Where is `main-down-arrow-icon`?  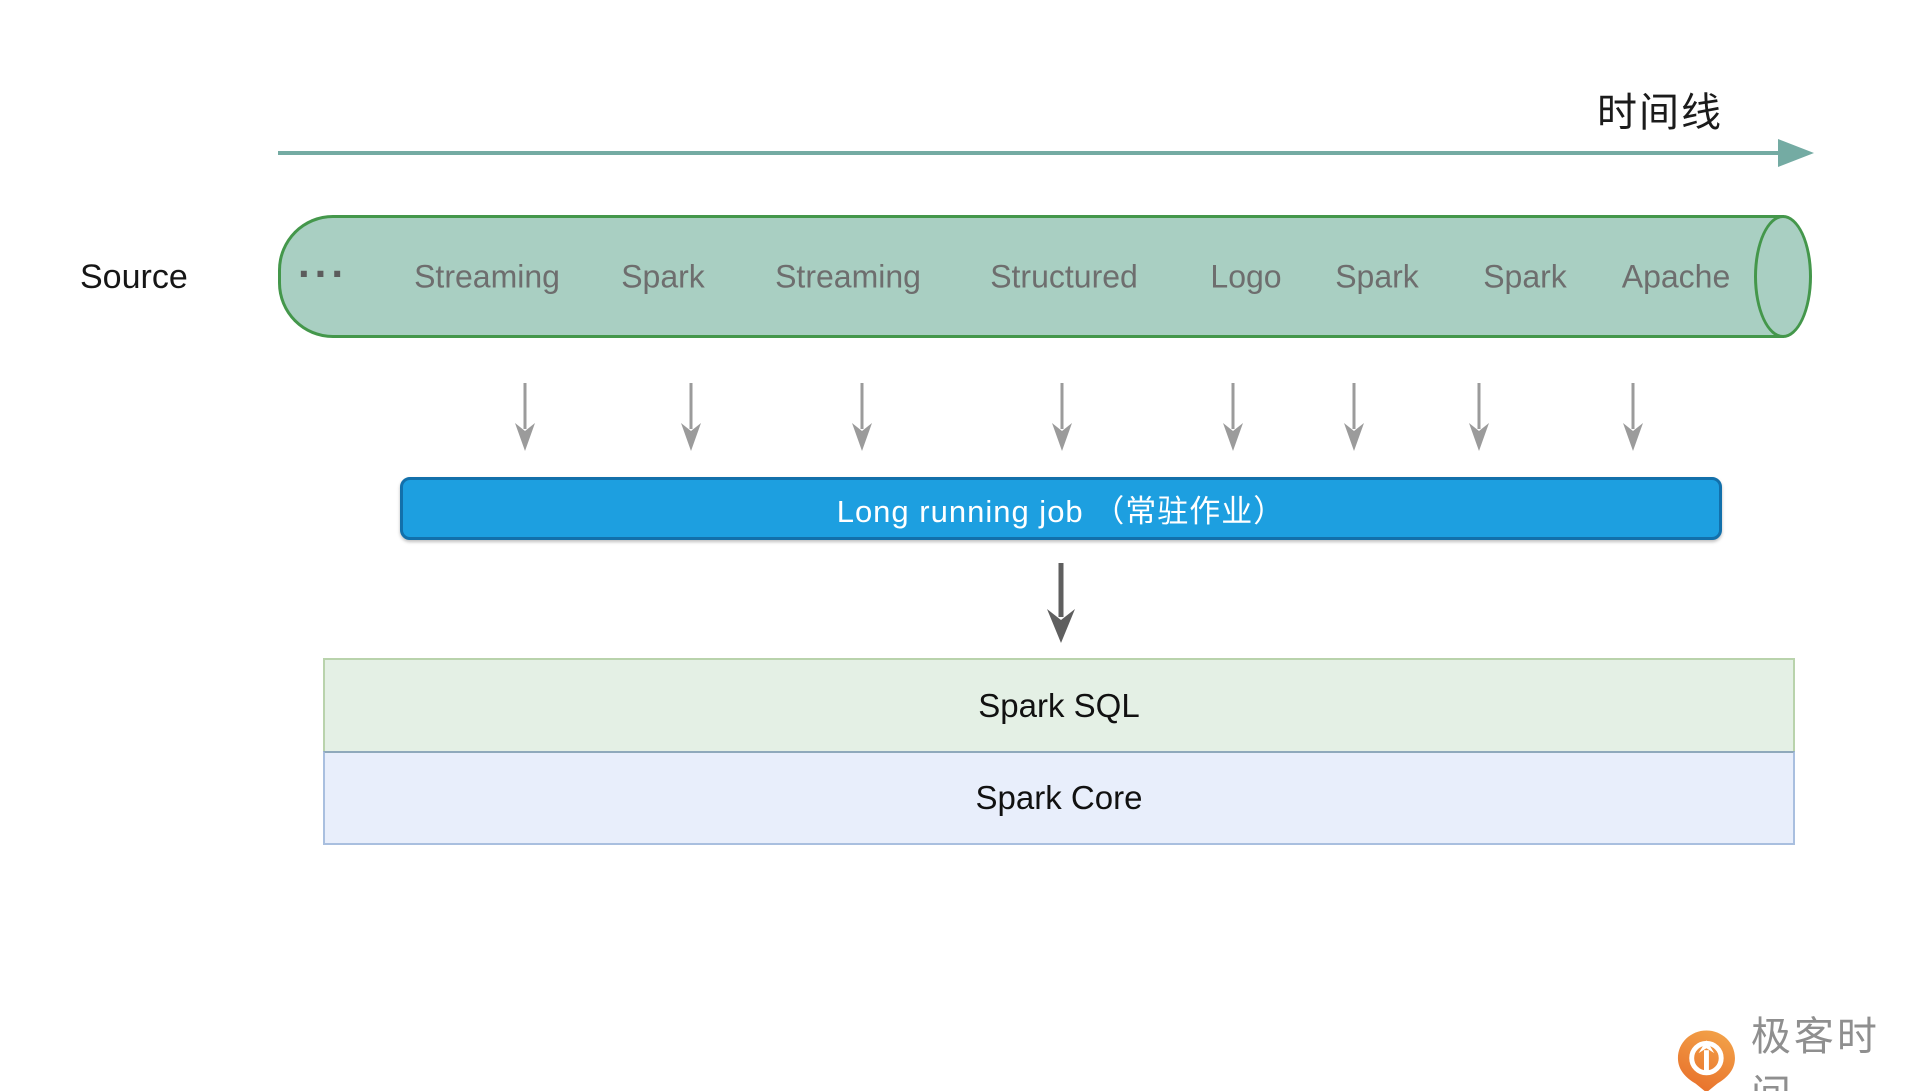 main-down-arrow-icon is located at coordinates (1061, 603).